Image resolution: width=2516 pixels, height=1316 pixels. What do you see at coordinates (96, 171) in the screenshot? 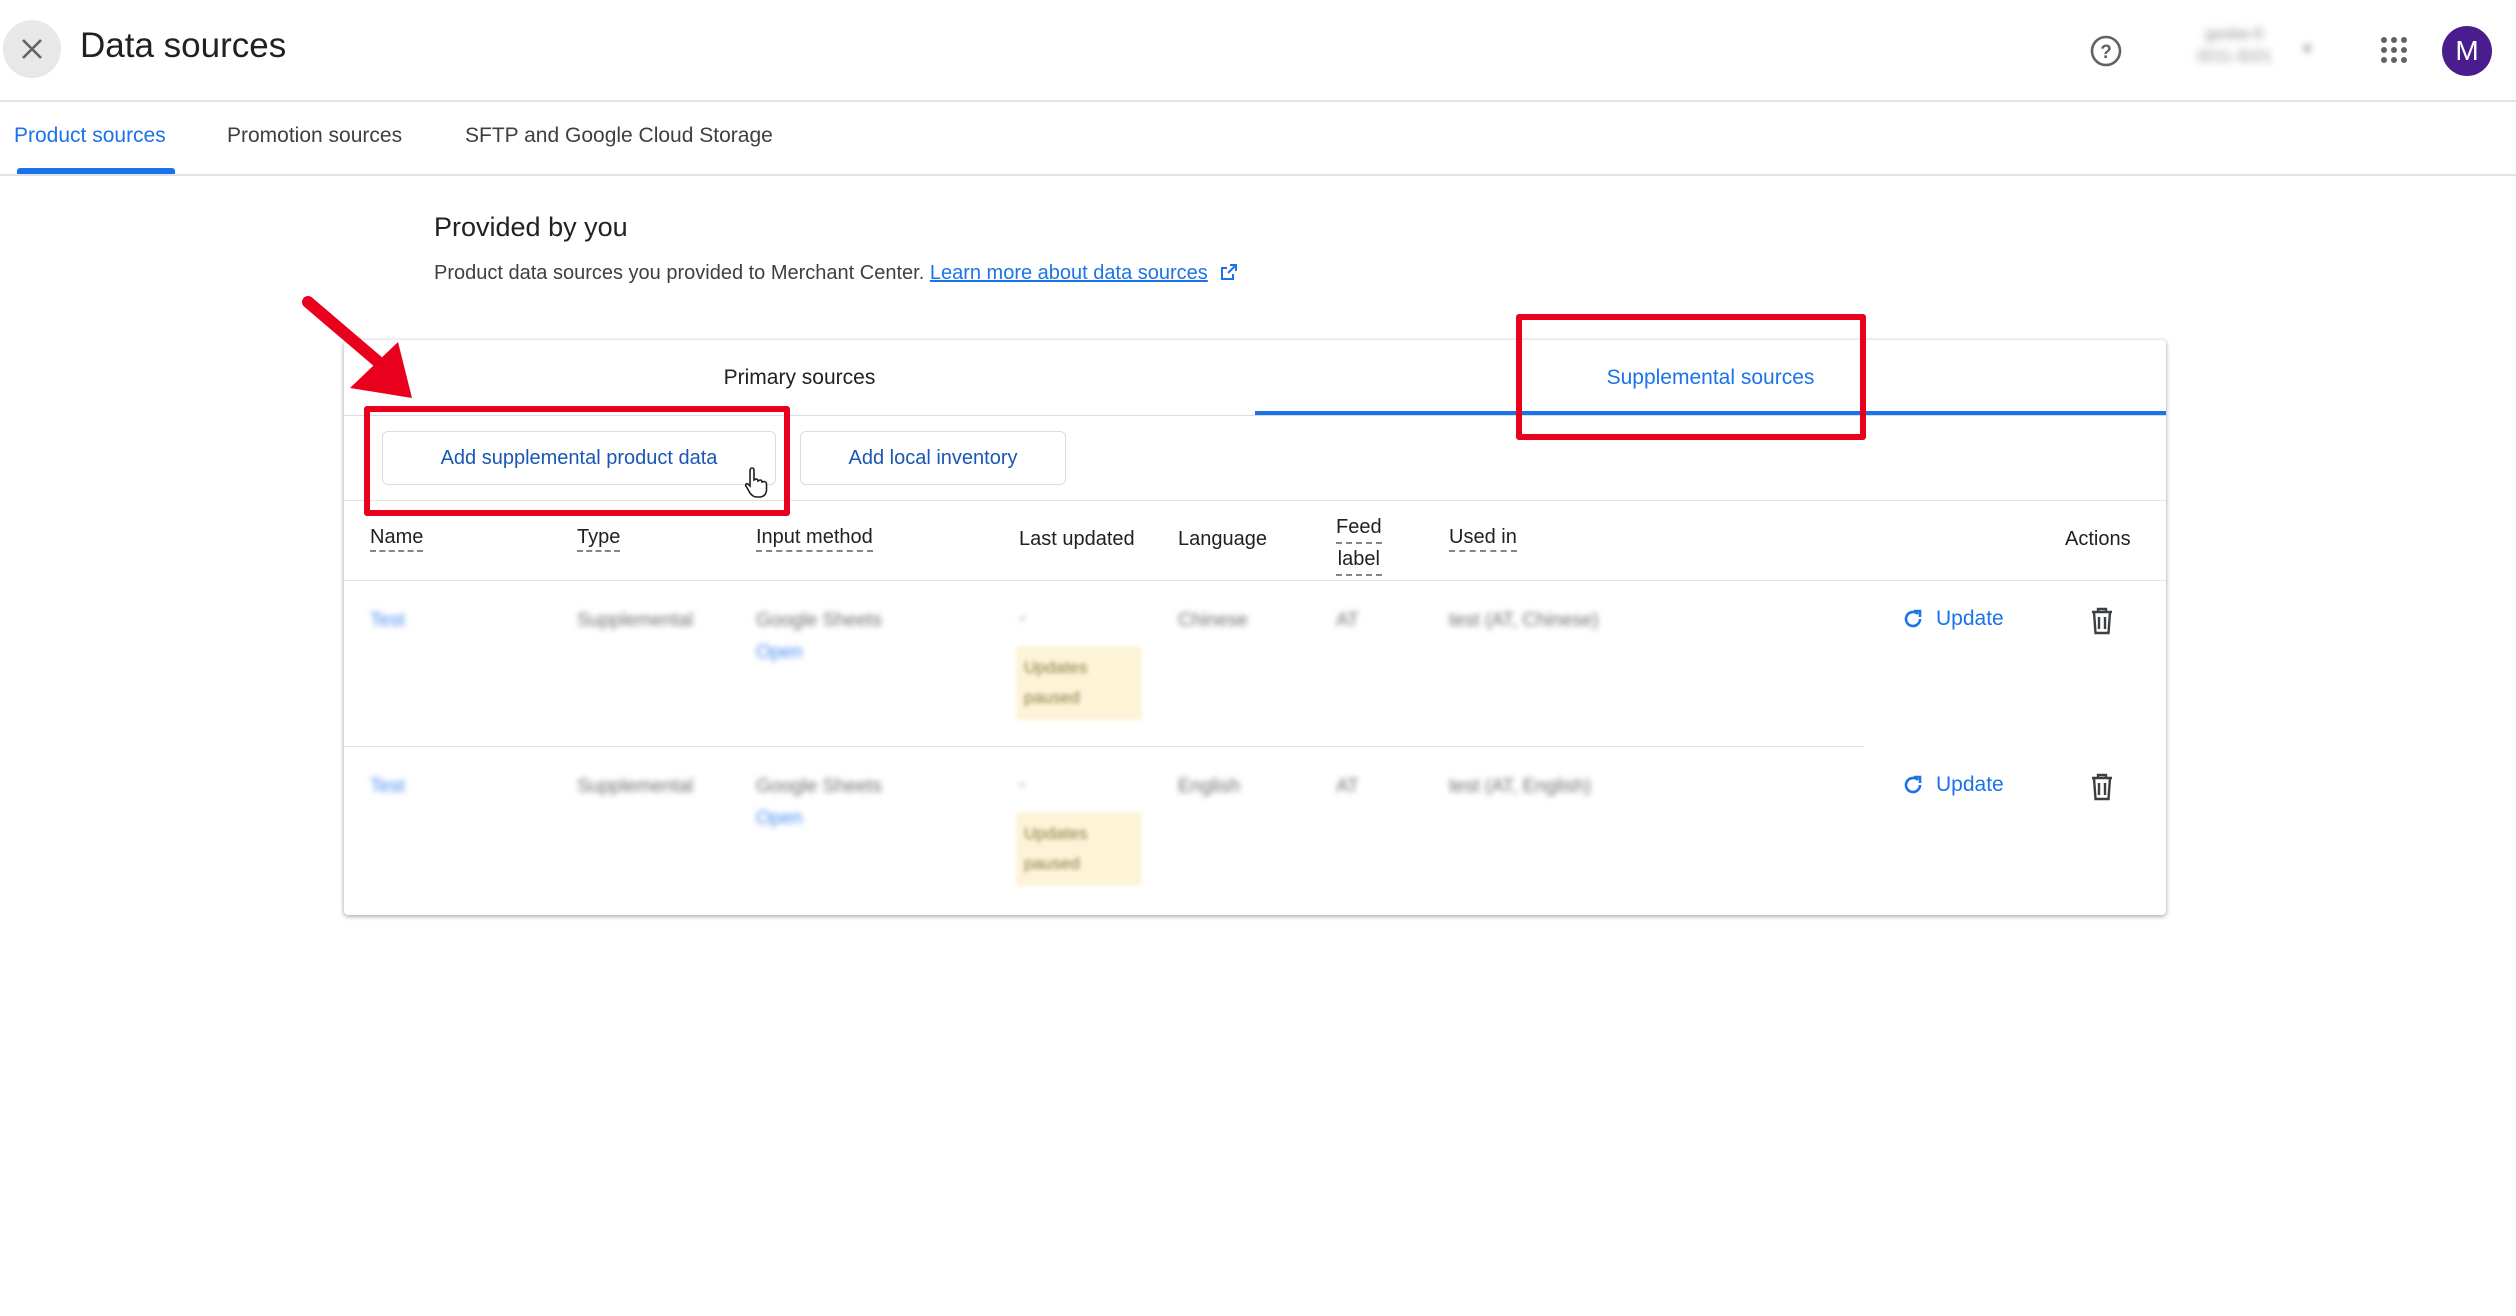
I see `active-tab-indicator` at bounding box center [96, 171].